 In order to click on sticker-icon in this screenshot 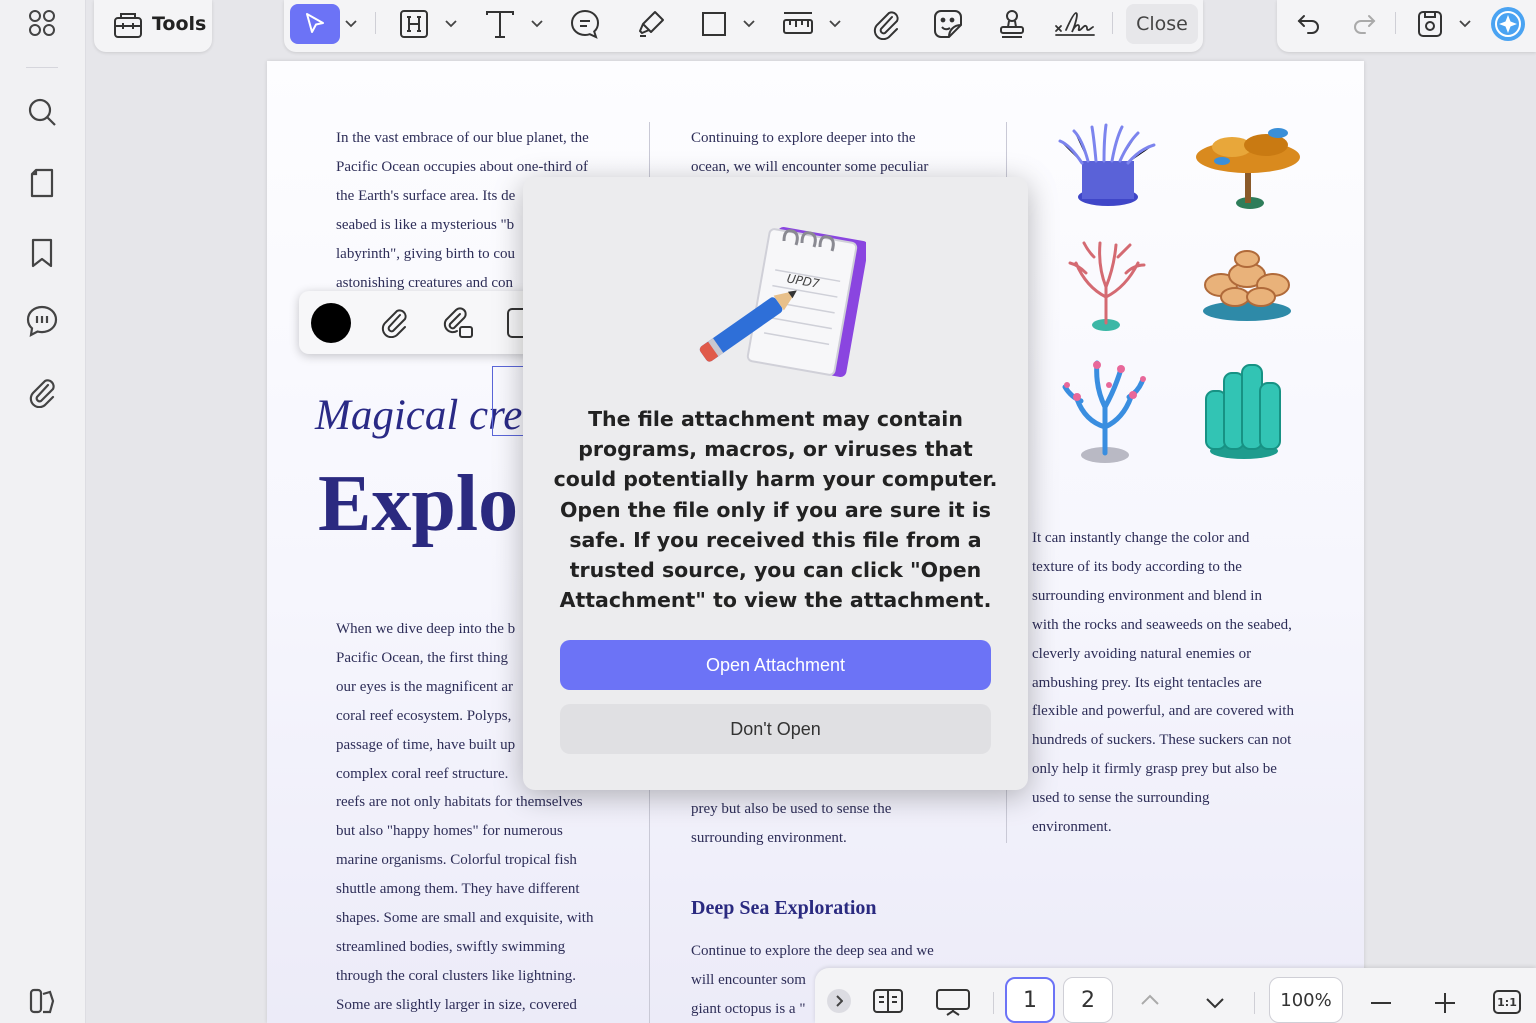, I will do `click(948, 24)`.